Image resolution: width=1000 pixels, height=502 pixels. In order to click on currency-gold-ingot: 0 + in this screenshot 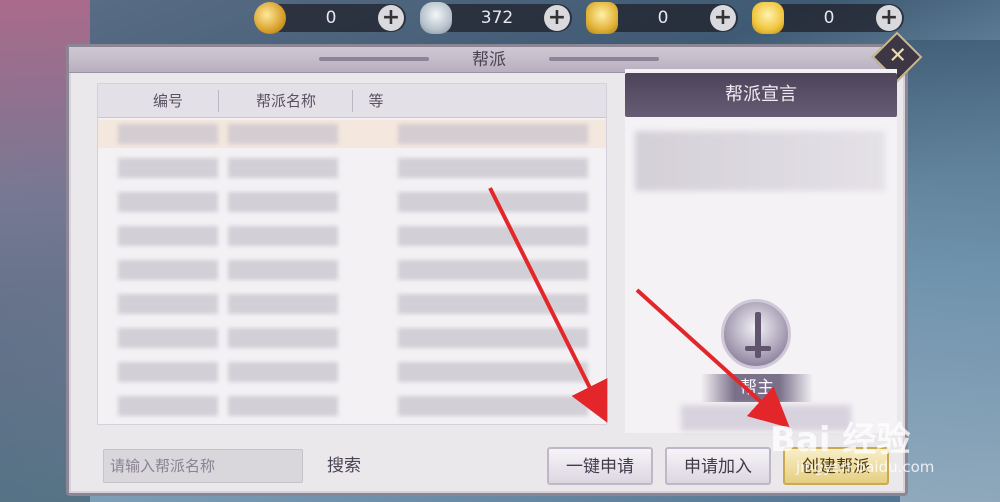, I will do `click(828, 18)`.